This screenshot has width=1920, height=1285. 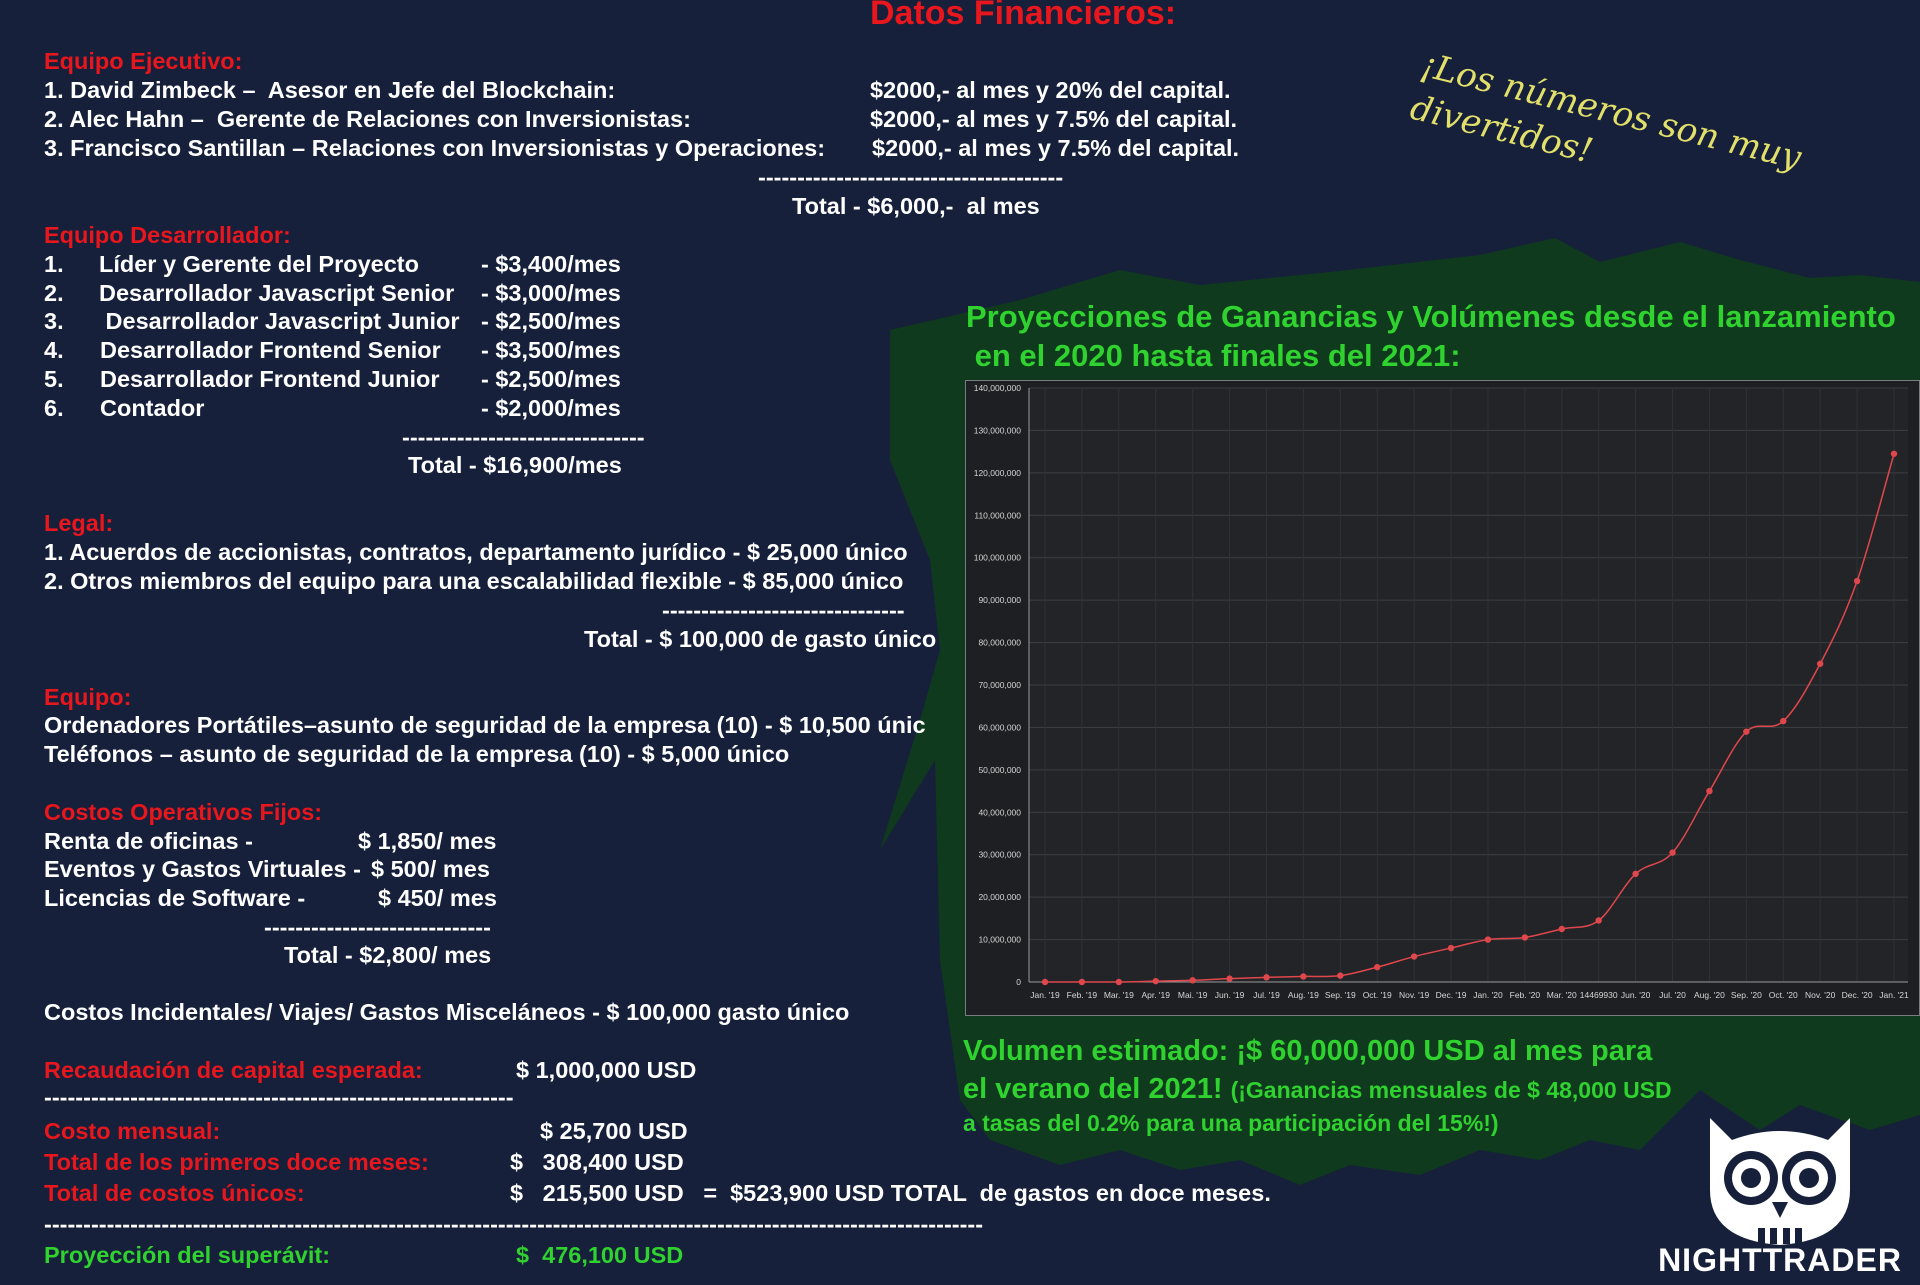 What do you see at coordinates (1709, 995) in the screenshot?
I see `x-tick-label: Aug. '20` at bounding box center [1709, 995].